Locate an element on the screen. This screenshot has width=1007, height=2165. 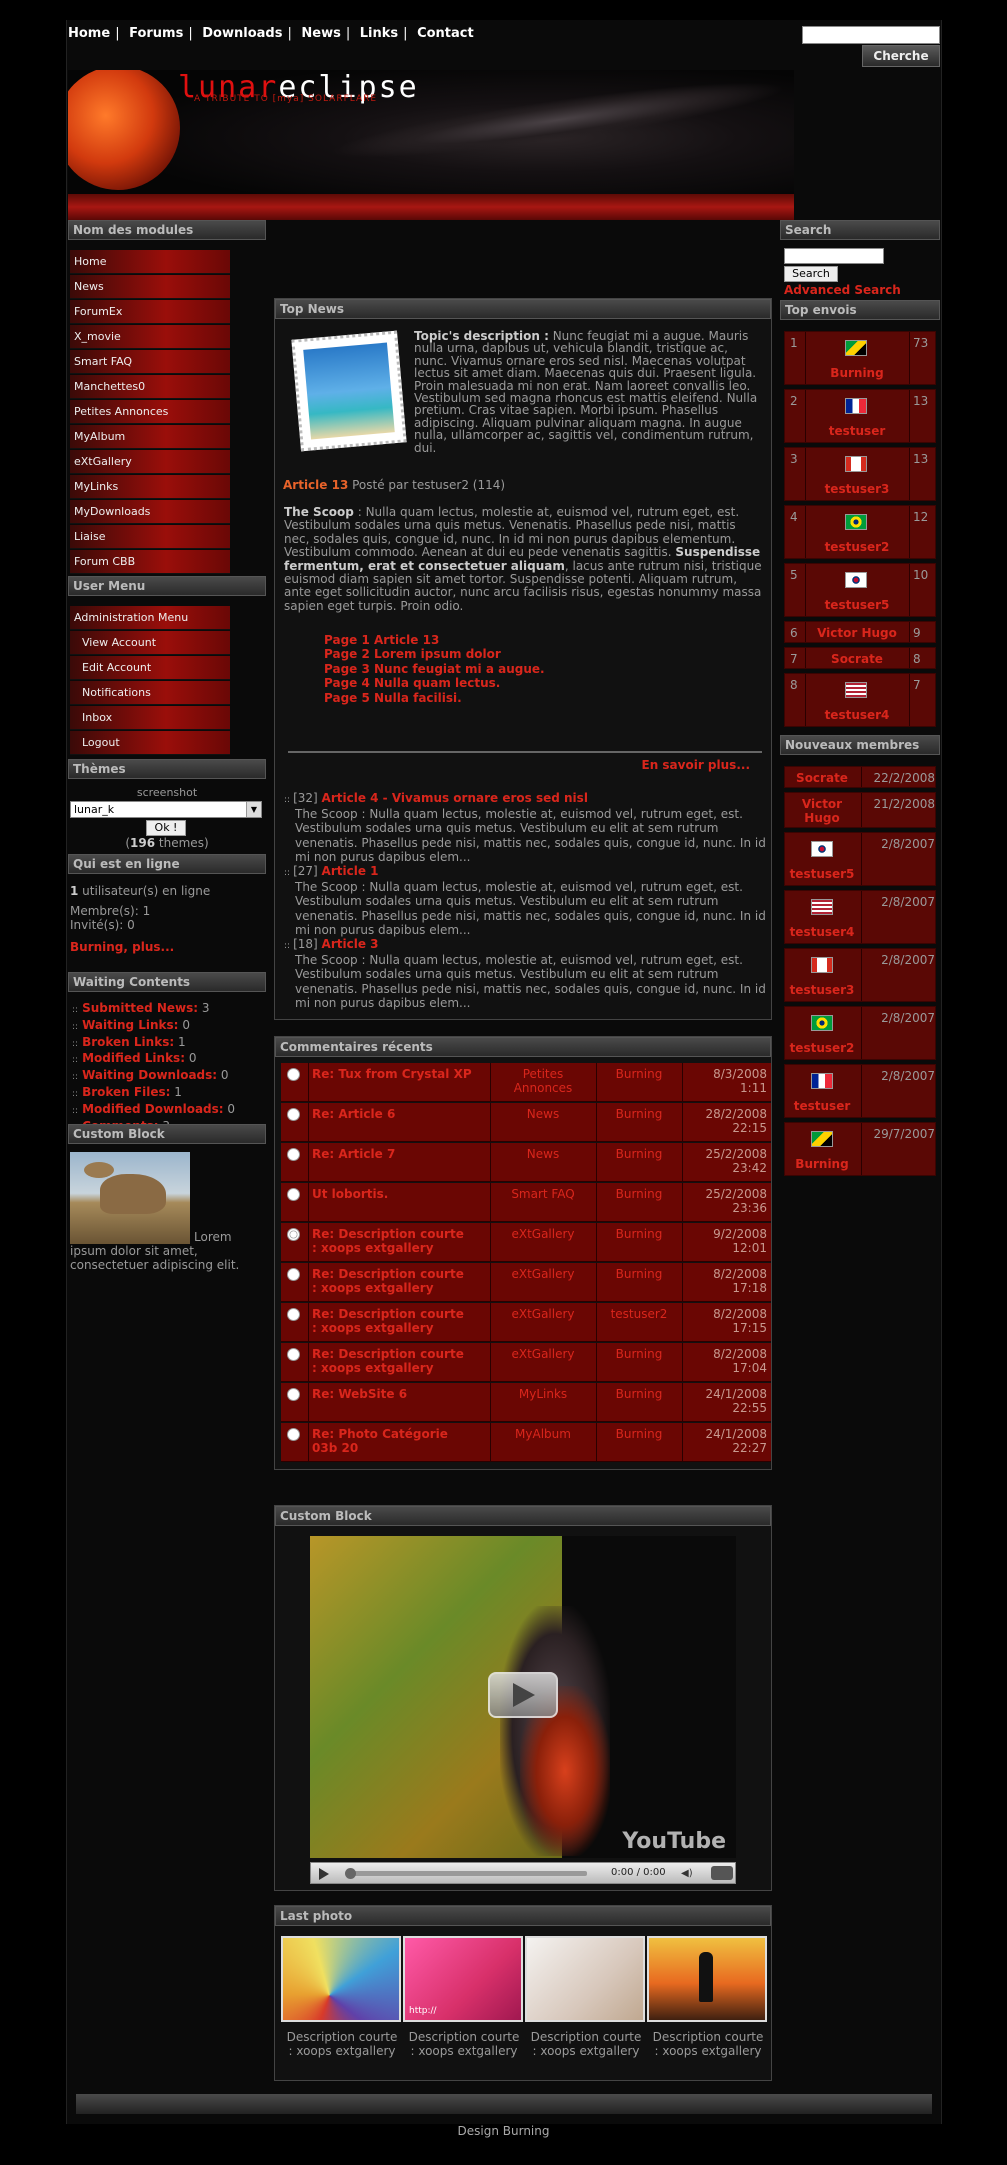
module-item-mydownloads: MyDownloads is located at coordinates (150, 512).